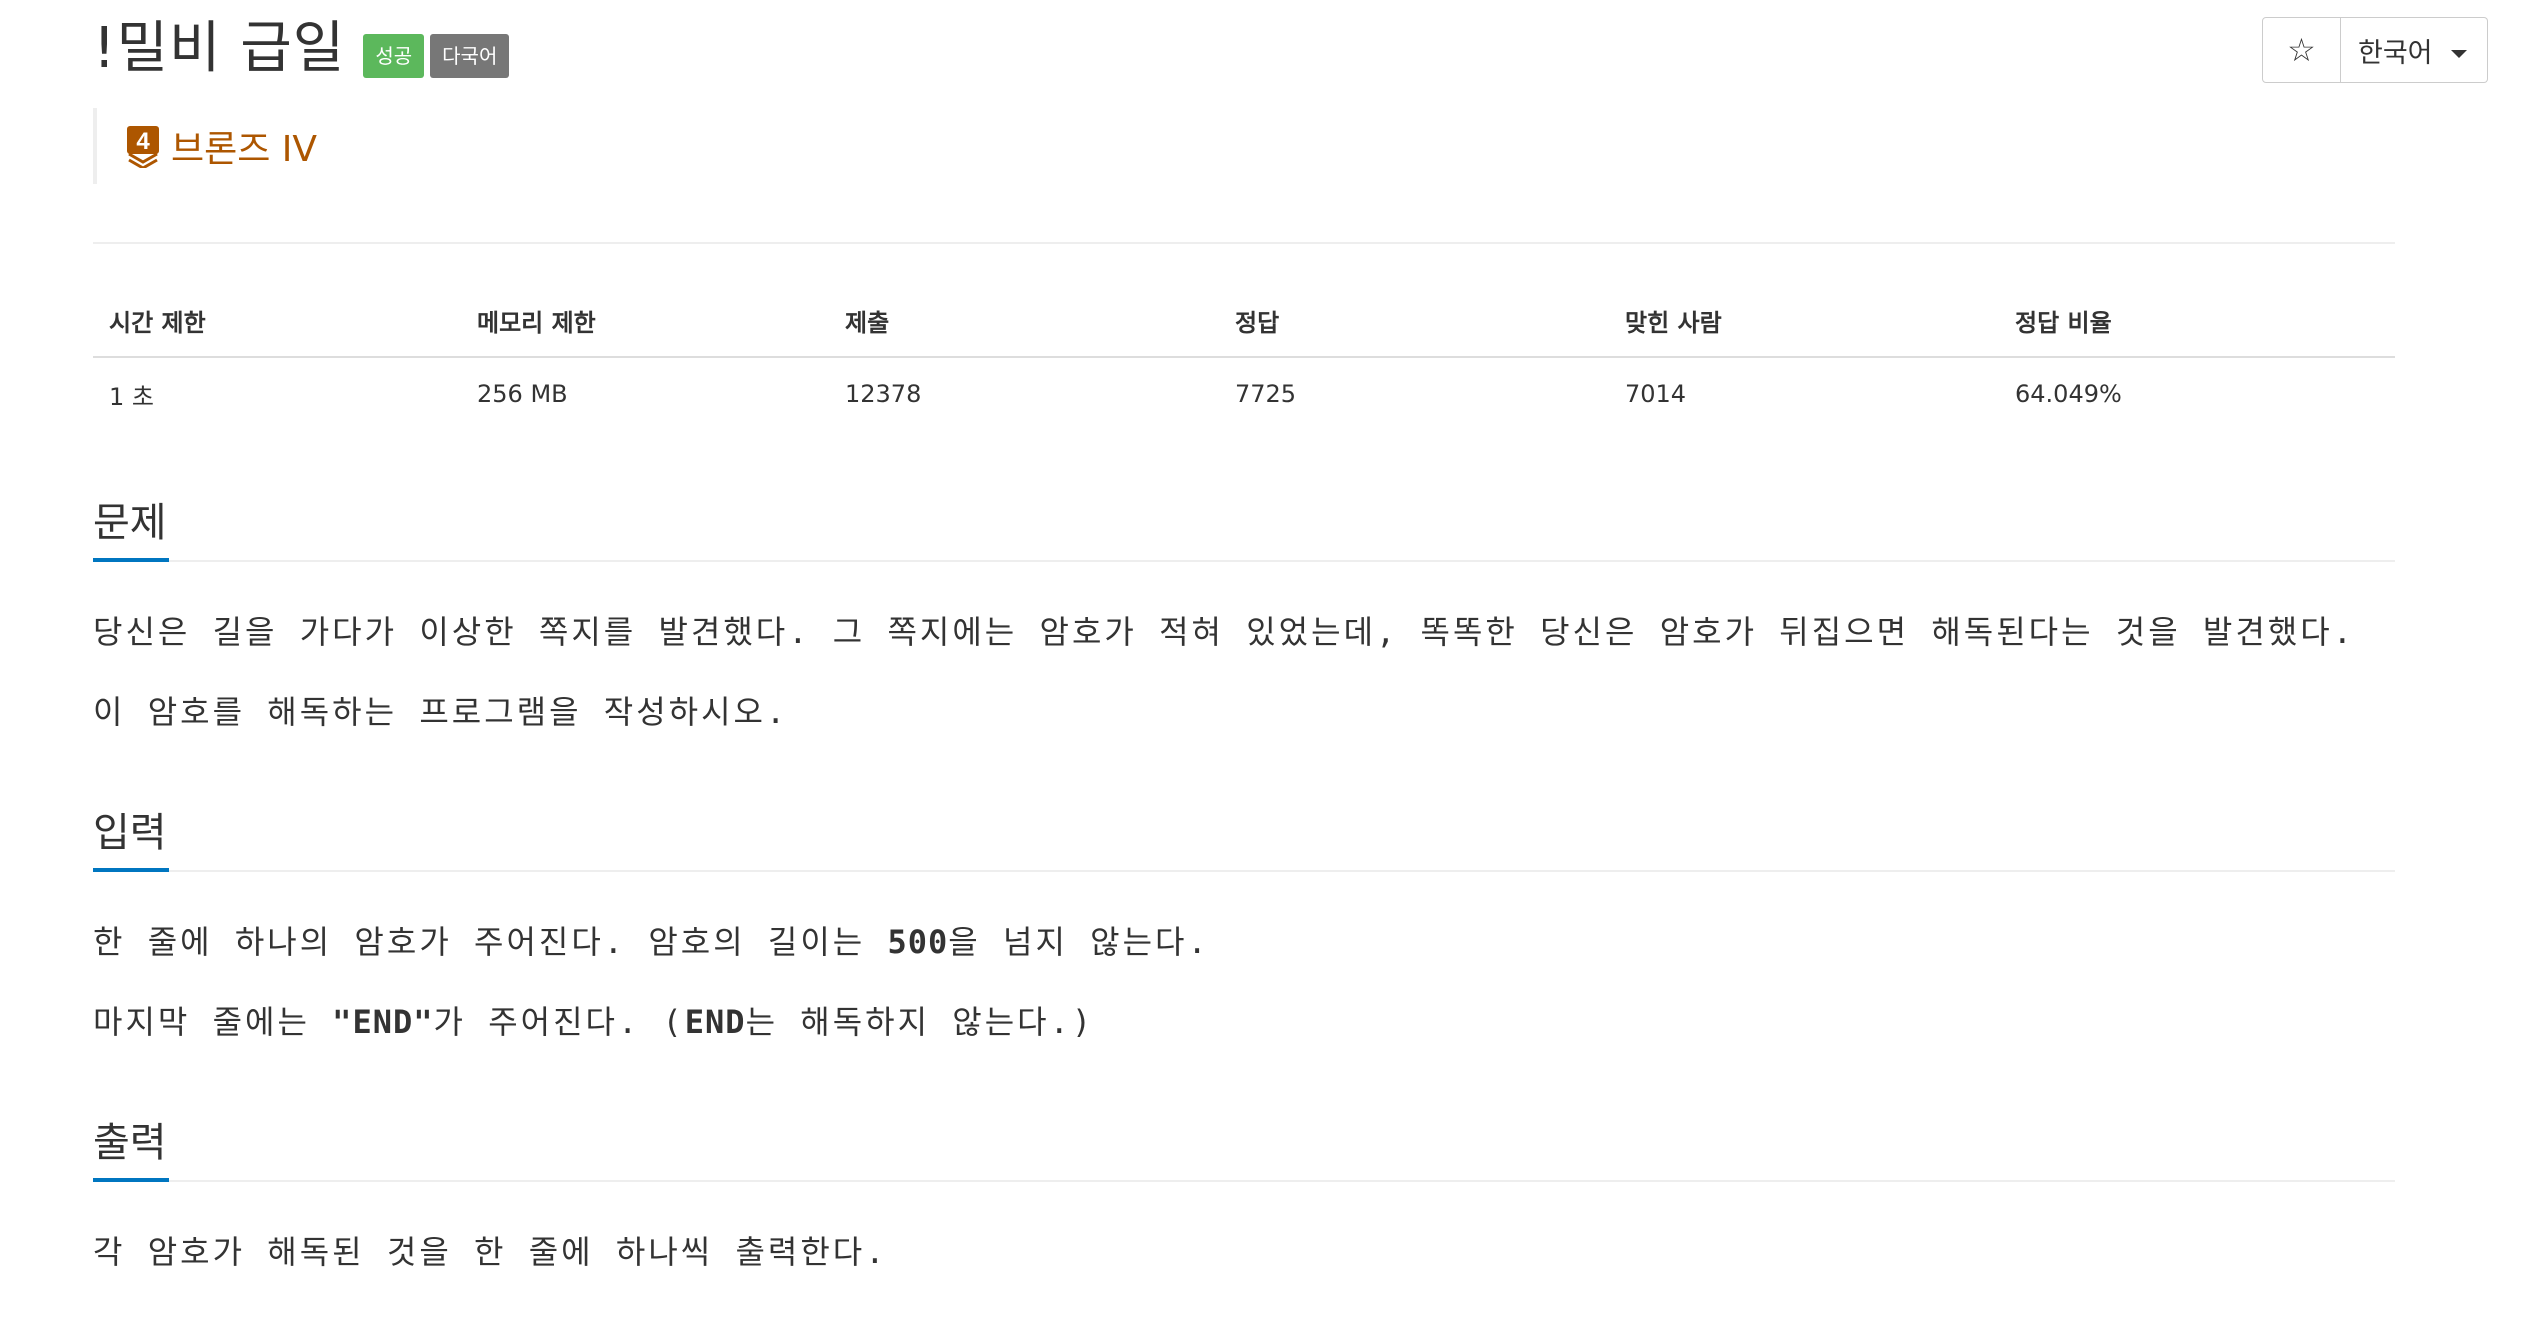 The height and width of the screenshot is (1332, 2548). Describe the element at coordinates (441, 712) in the screenshot. I see `description-line: 이 암호를 해독하는 프로그램을 작성하시오.` at that location.